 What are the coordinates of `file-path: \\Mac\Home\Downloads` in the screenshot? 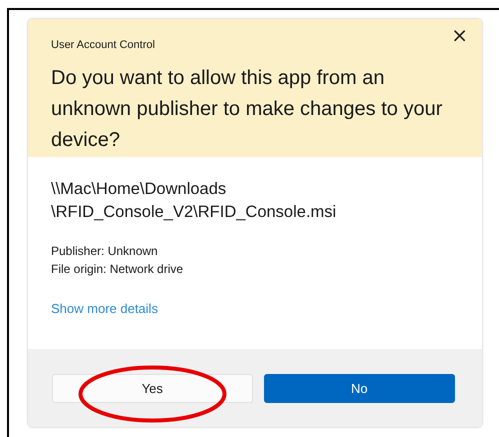 It's located at (139, 189).